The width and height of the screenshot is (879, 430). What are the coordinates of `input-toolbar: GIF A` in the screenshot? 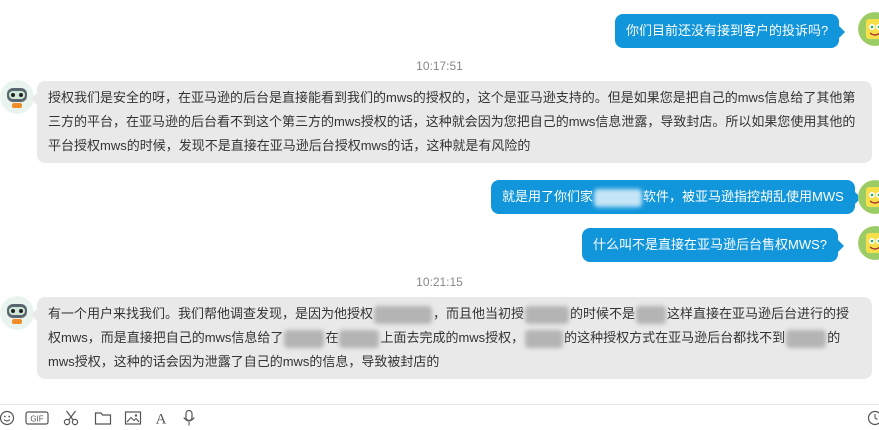 It's located at (439, 417).